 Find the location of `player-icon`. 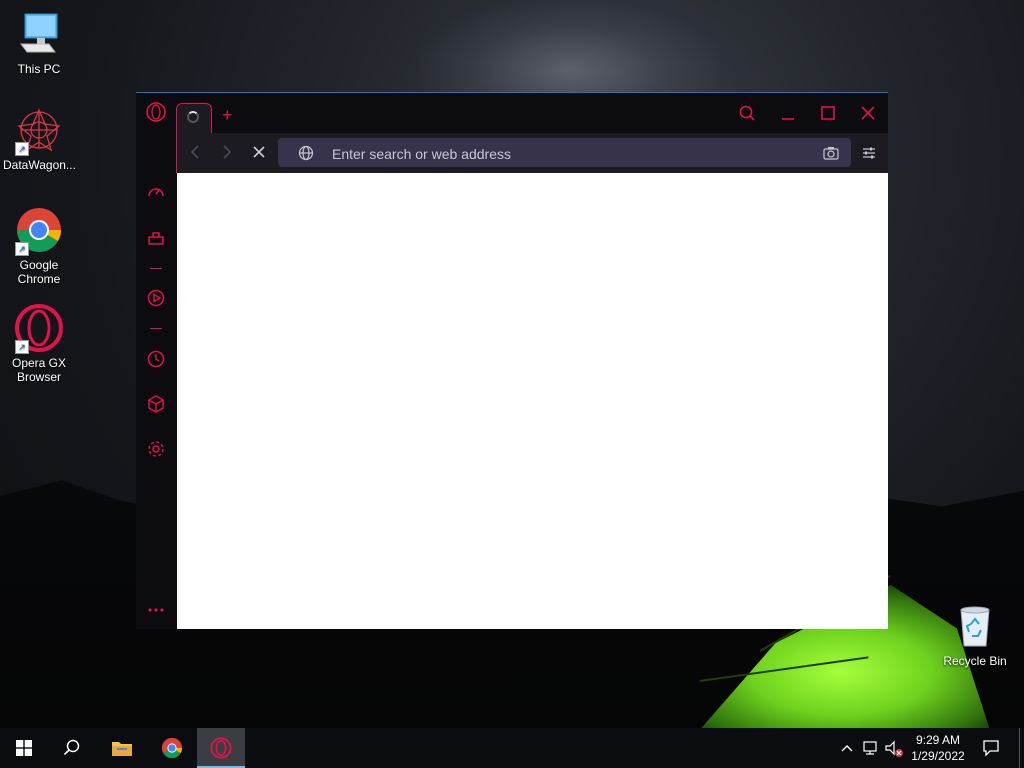

player-icon is located at coordinates (156, 298).